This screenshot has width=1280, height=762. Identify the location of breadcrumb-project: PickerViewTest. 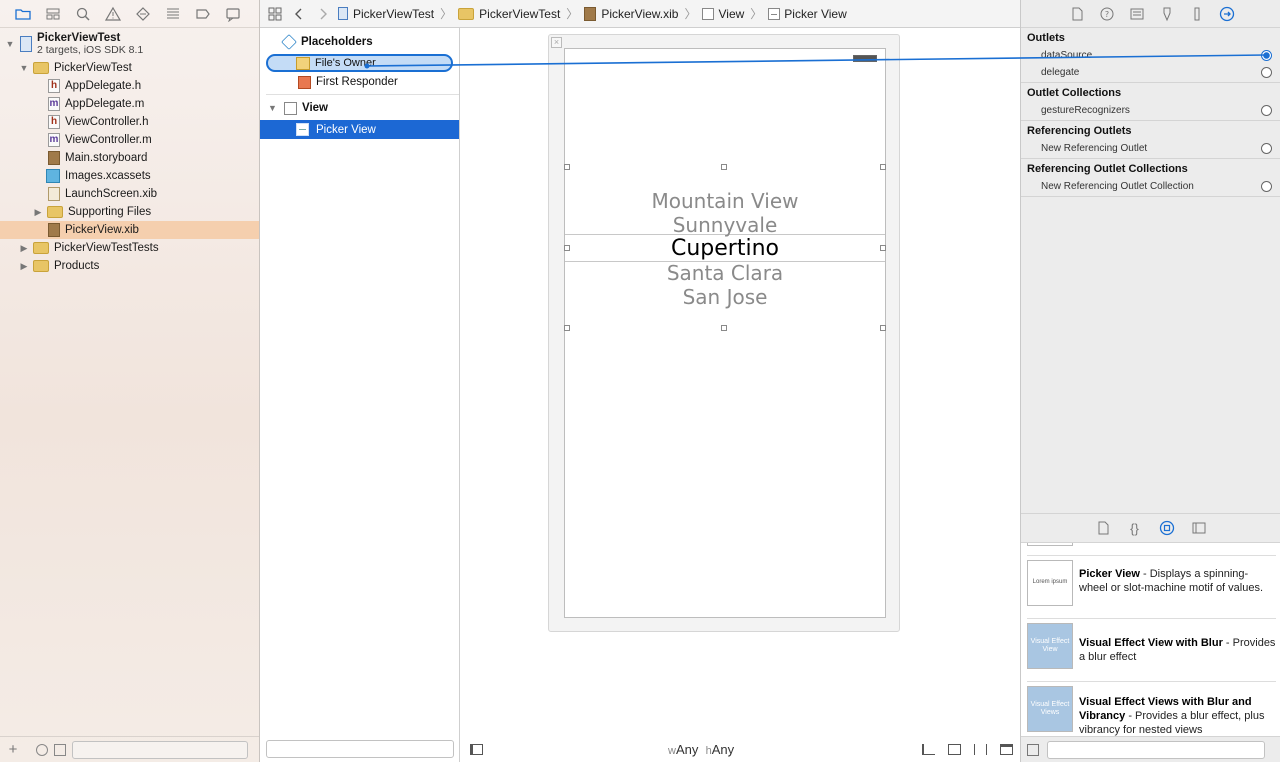
(386, 14).